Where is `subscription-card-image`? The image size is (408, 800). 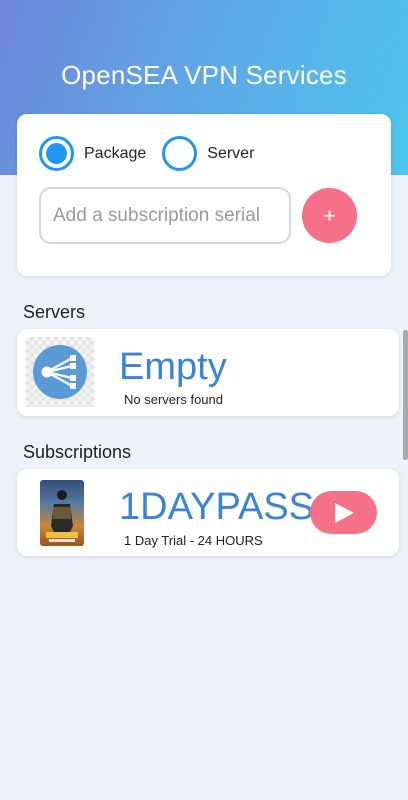
subscription-card-image is located at coordinates (62, 513).